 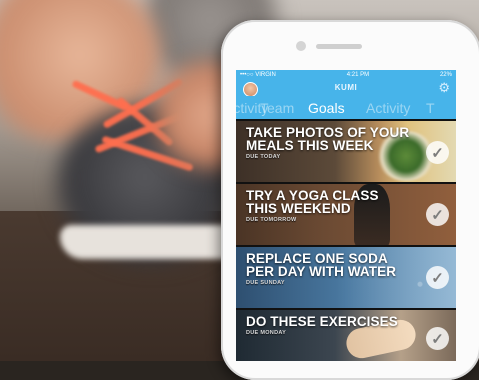 I want to click on tab-goals: Goals, so click(x=337, y=108).